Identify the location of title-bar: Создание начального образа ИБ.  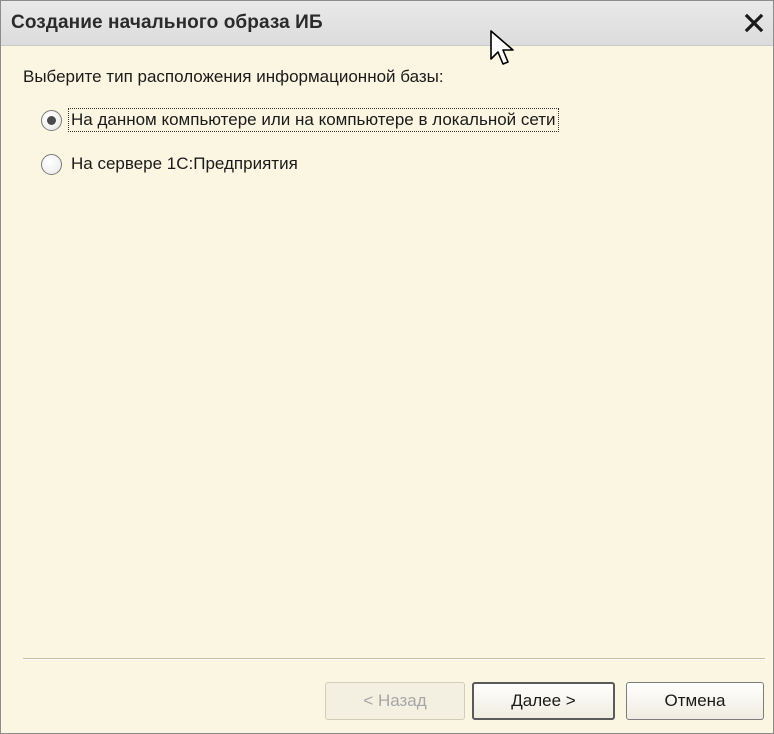
(387, 23).